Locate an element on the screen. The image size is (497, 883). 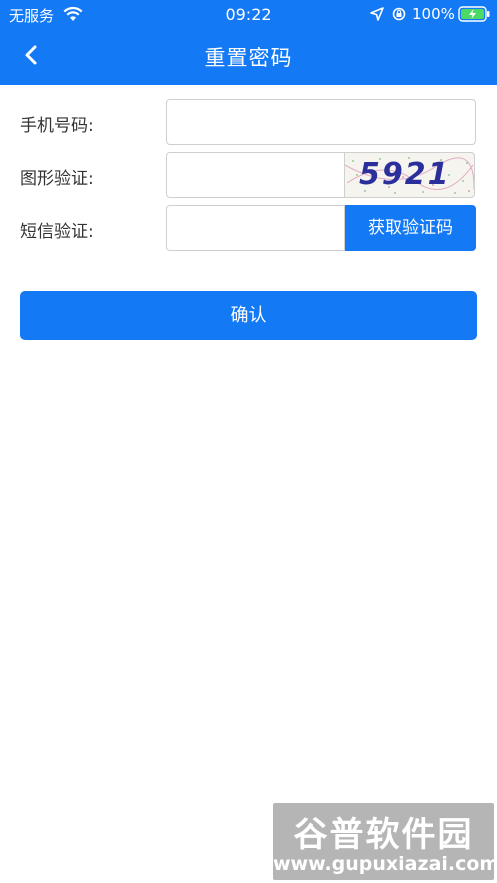
location-icon is located at coordinates (377, 14).